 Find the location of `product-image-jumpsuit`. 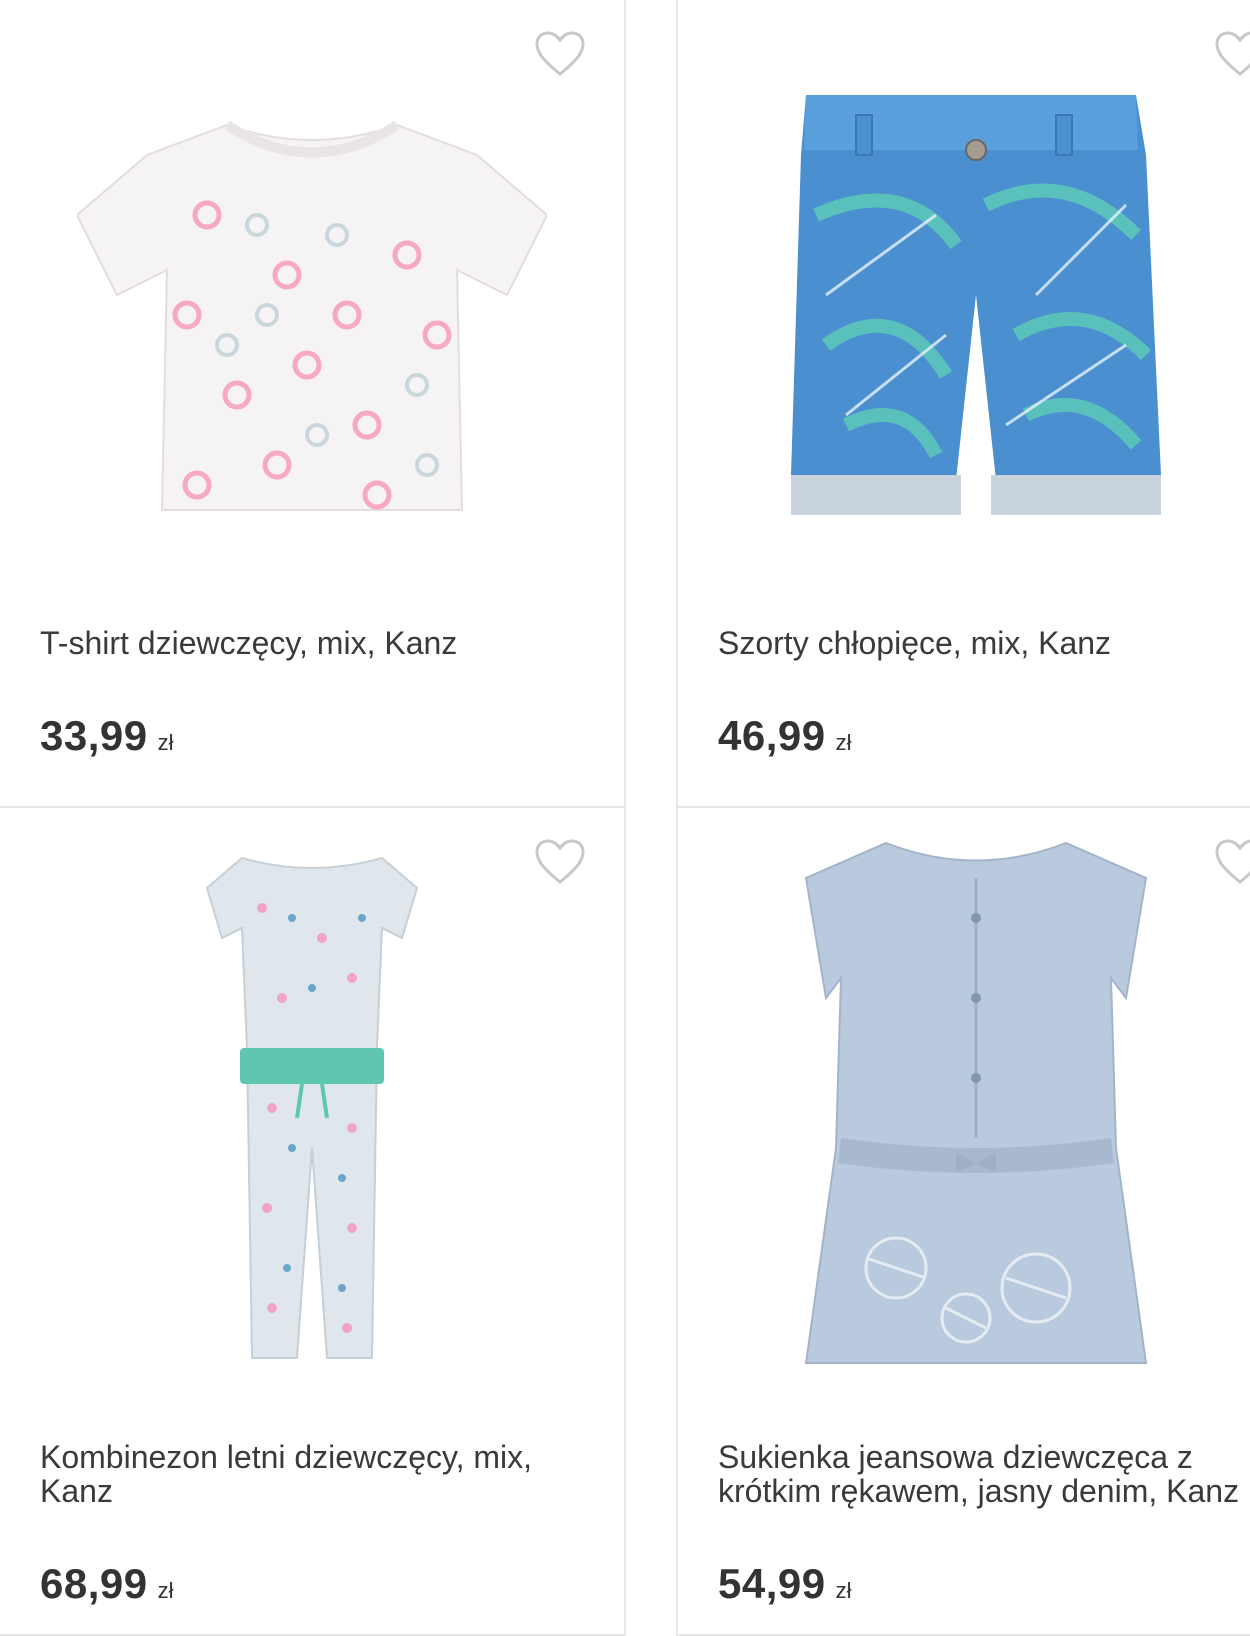

product-image-jumpsuit is located at coordinates (312, 1108).